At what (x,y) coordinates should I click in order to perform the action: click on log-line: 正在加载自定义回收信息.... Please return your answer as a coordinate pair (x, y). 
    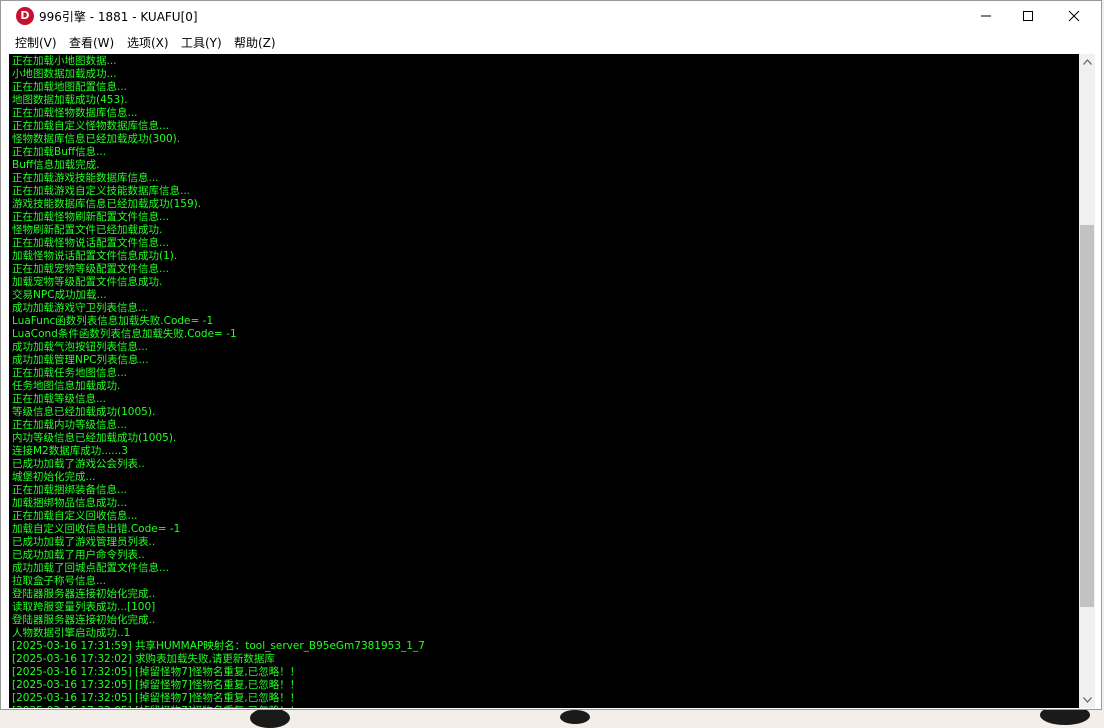
    Looking at the image, I should click on (75, 516).